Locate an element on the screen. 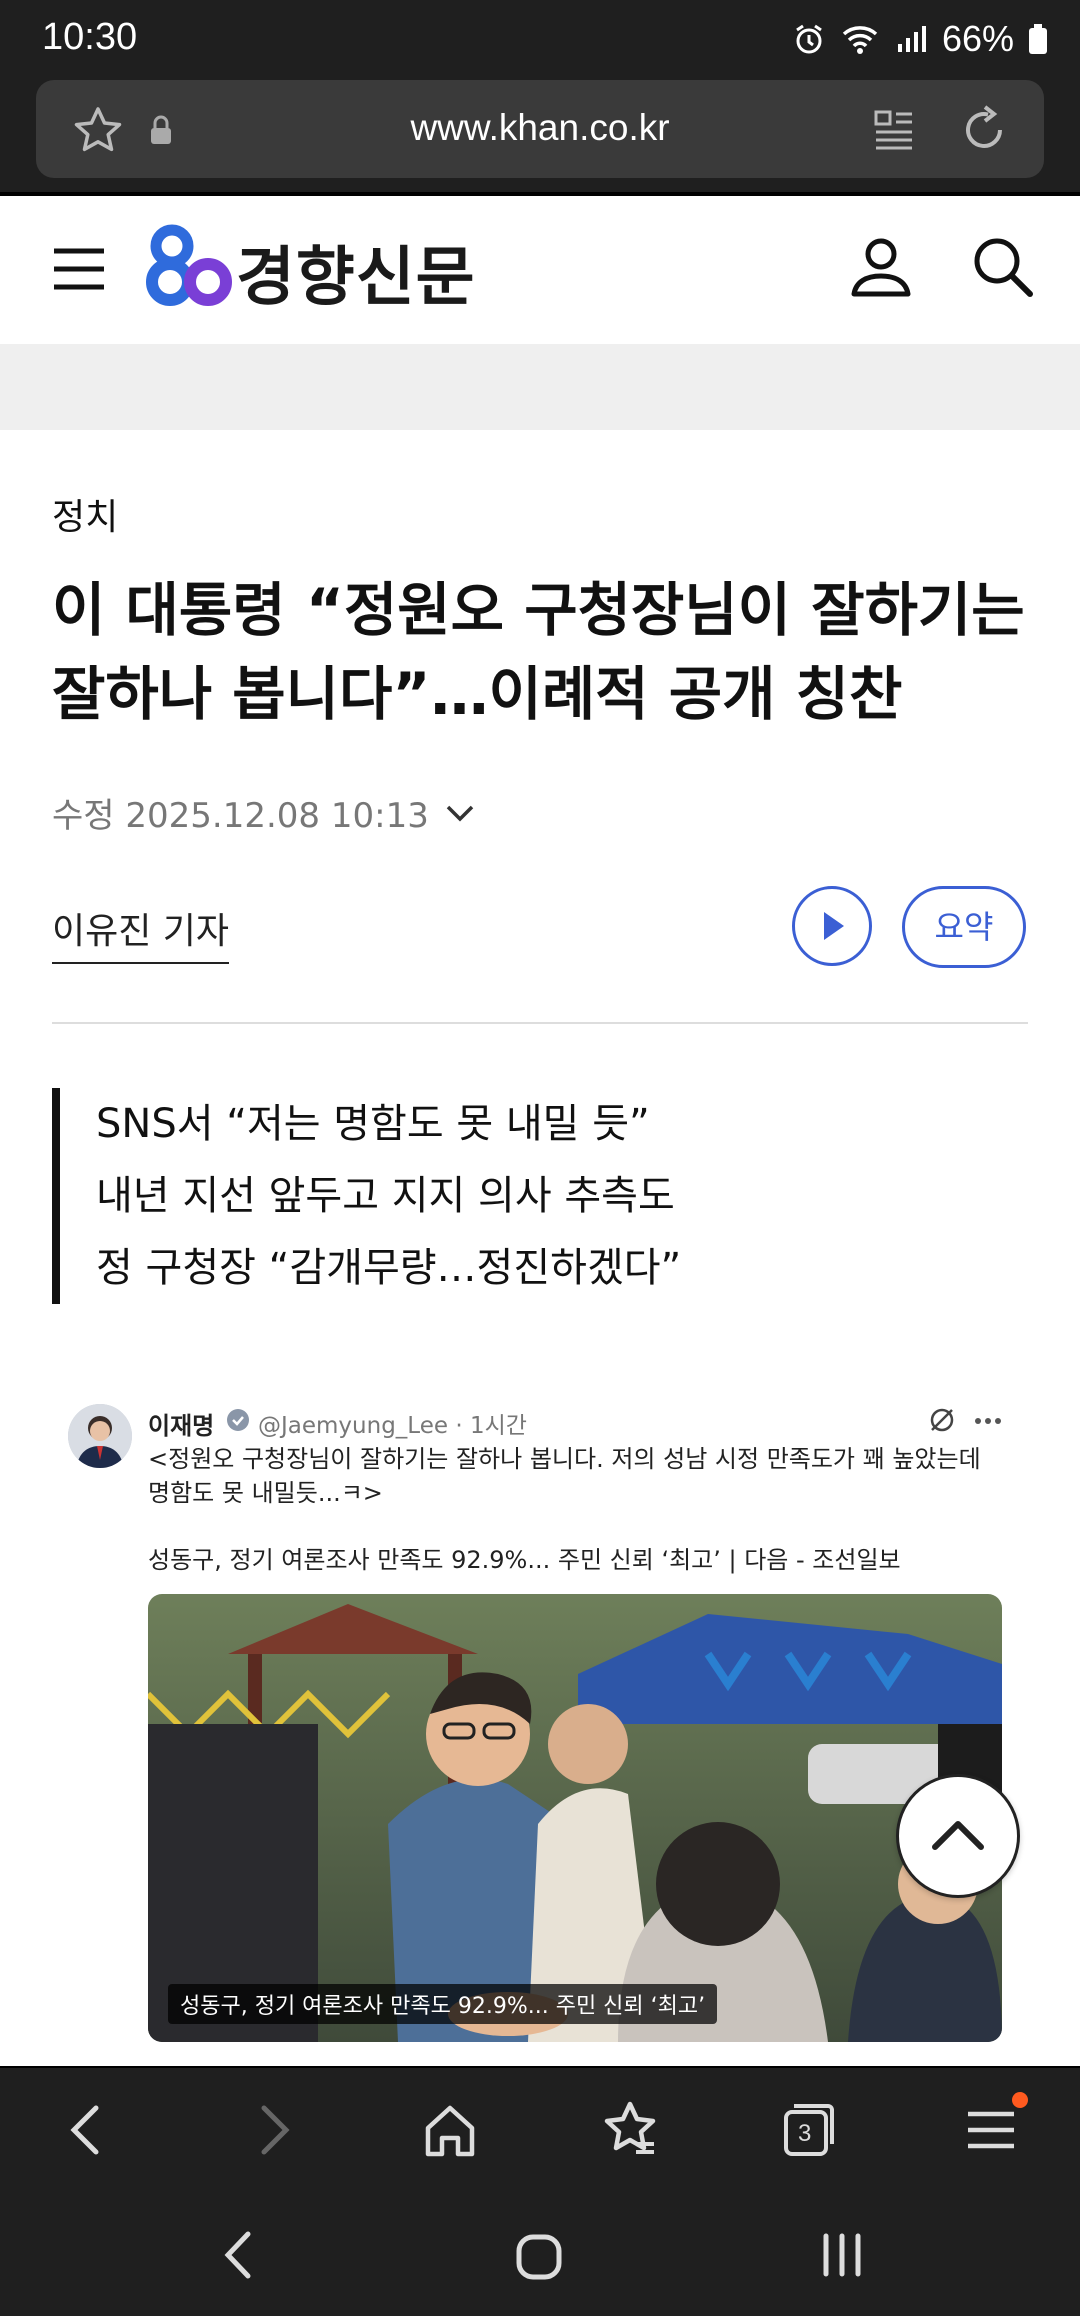  recent-apps-icon is located at coordinates (842, 2255).